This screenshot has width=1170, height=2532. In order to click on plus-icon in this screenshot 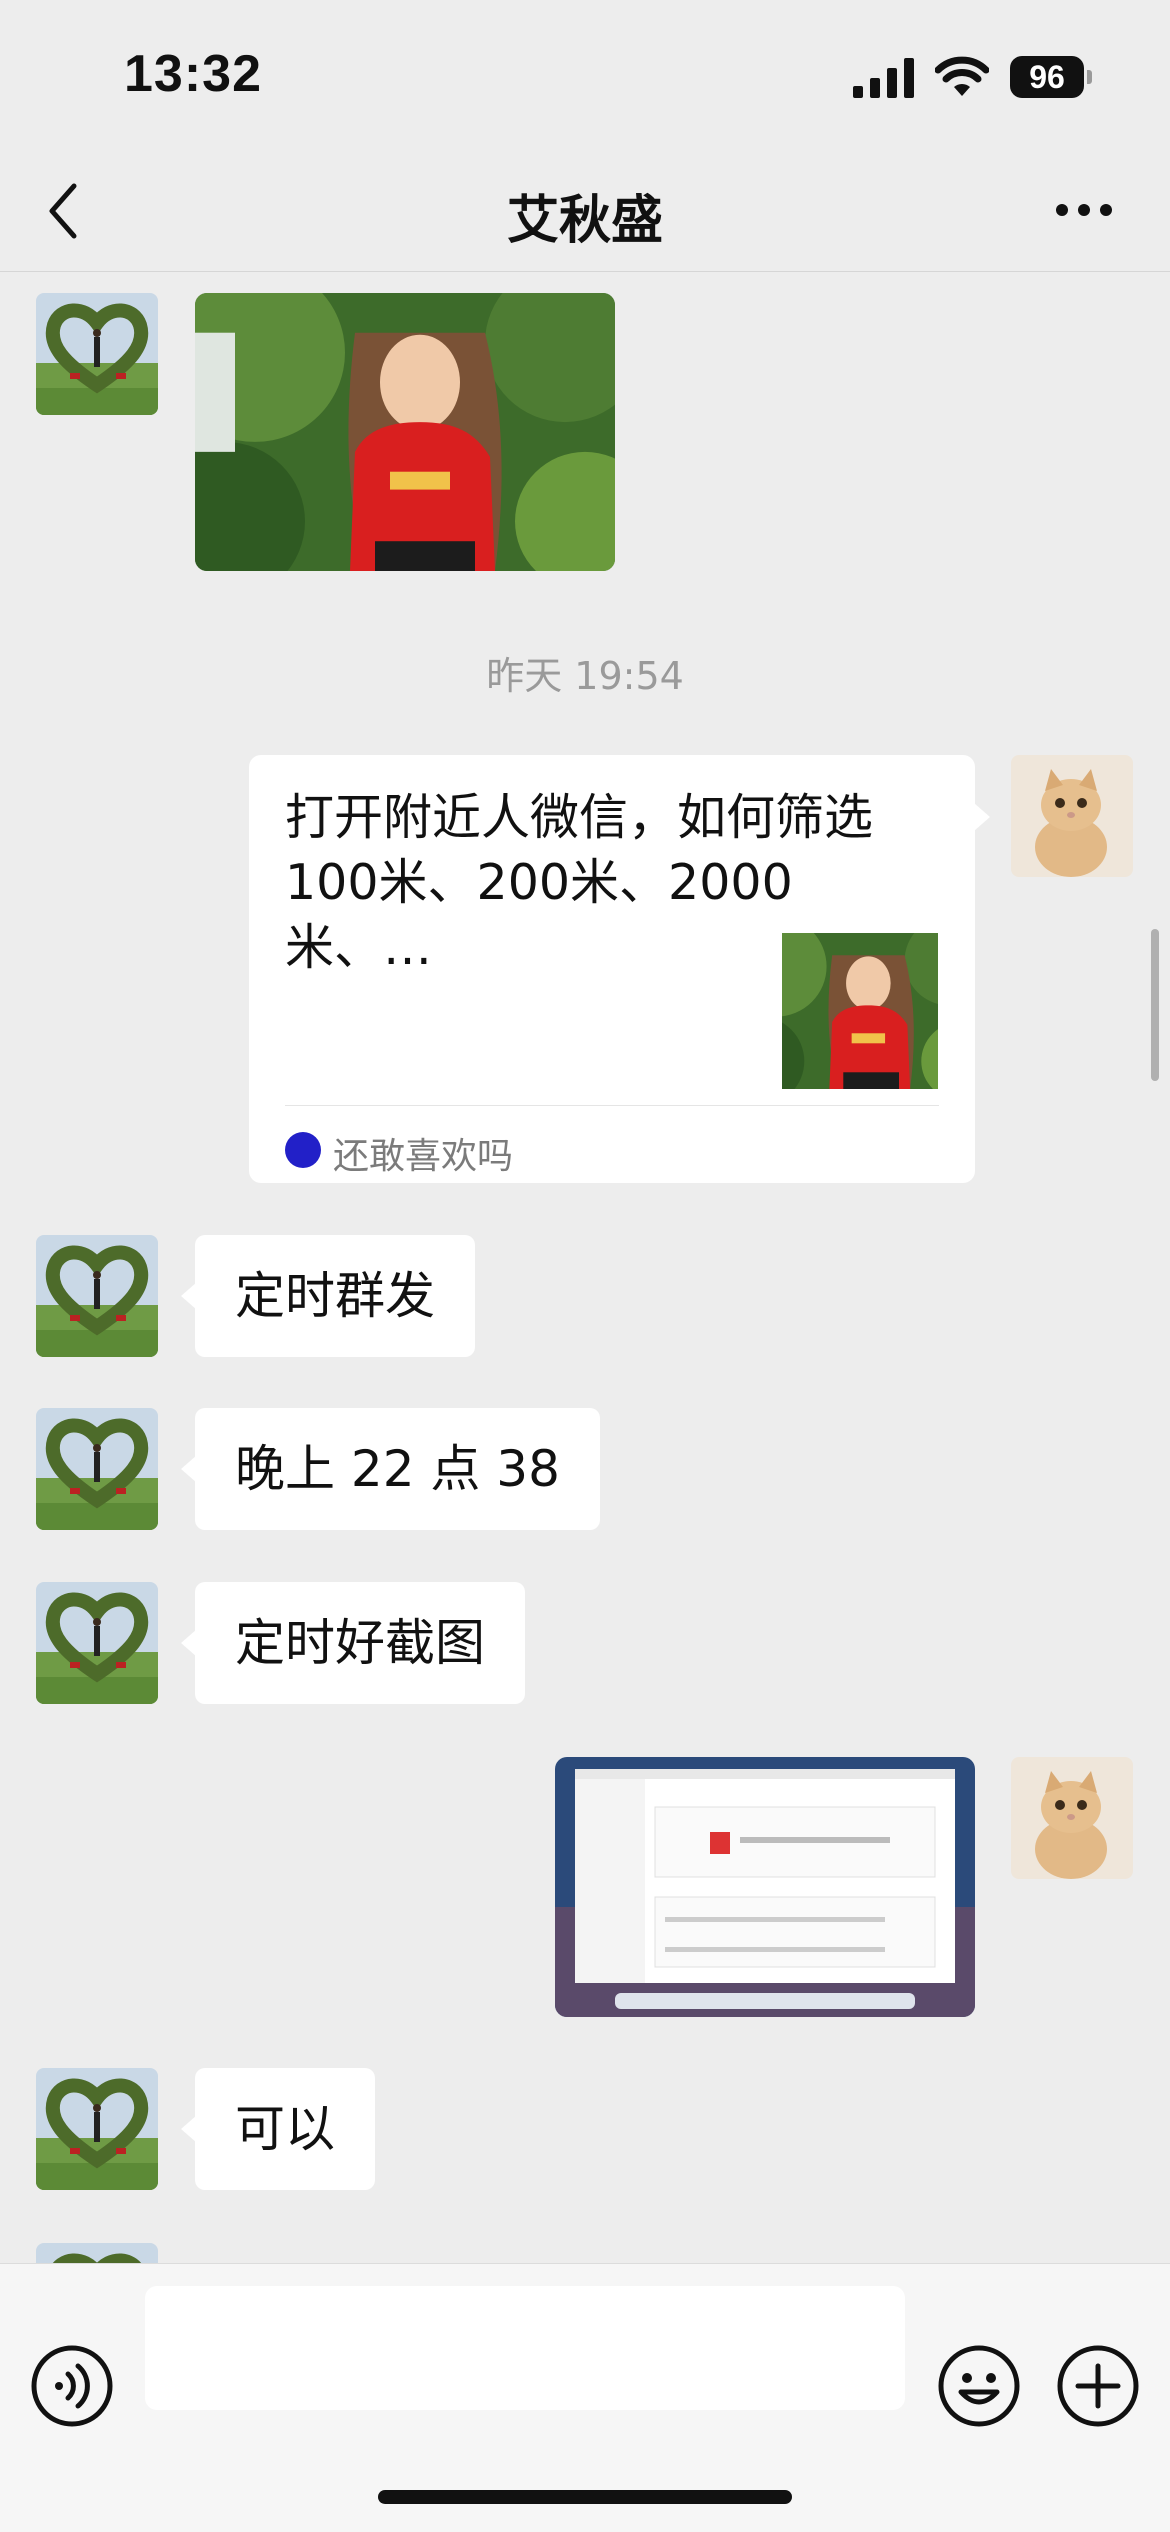, I will do `click(1098, 2386)`.